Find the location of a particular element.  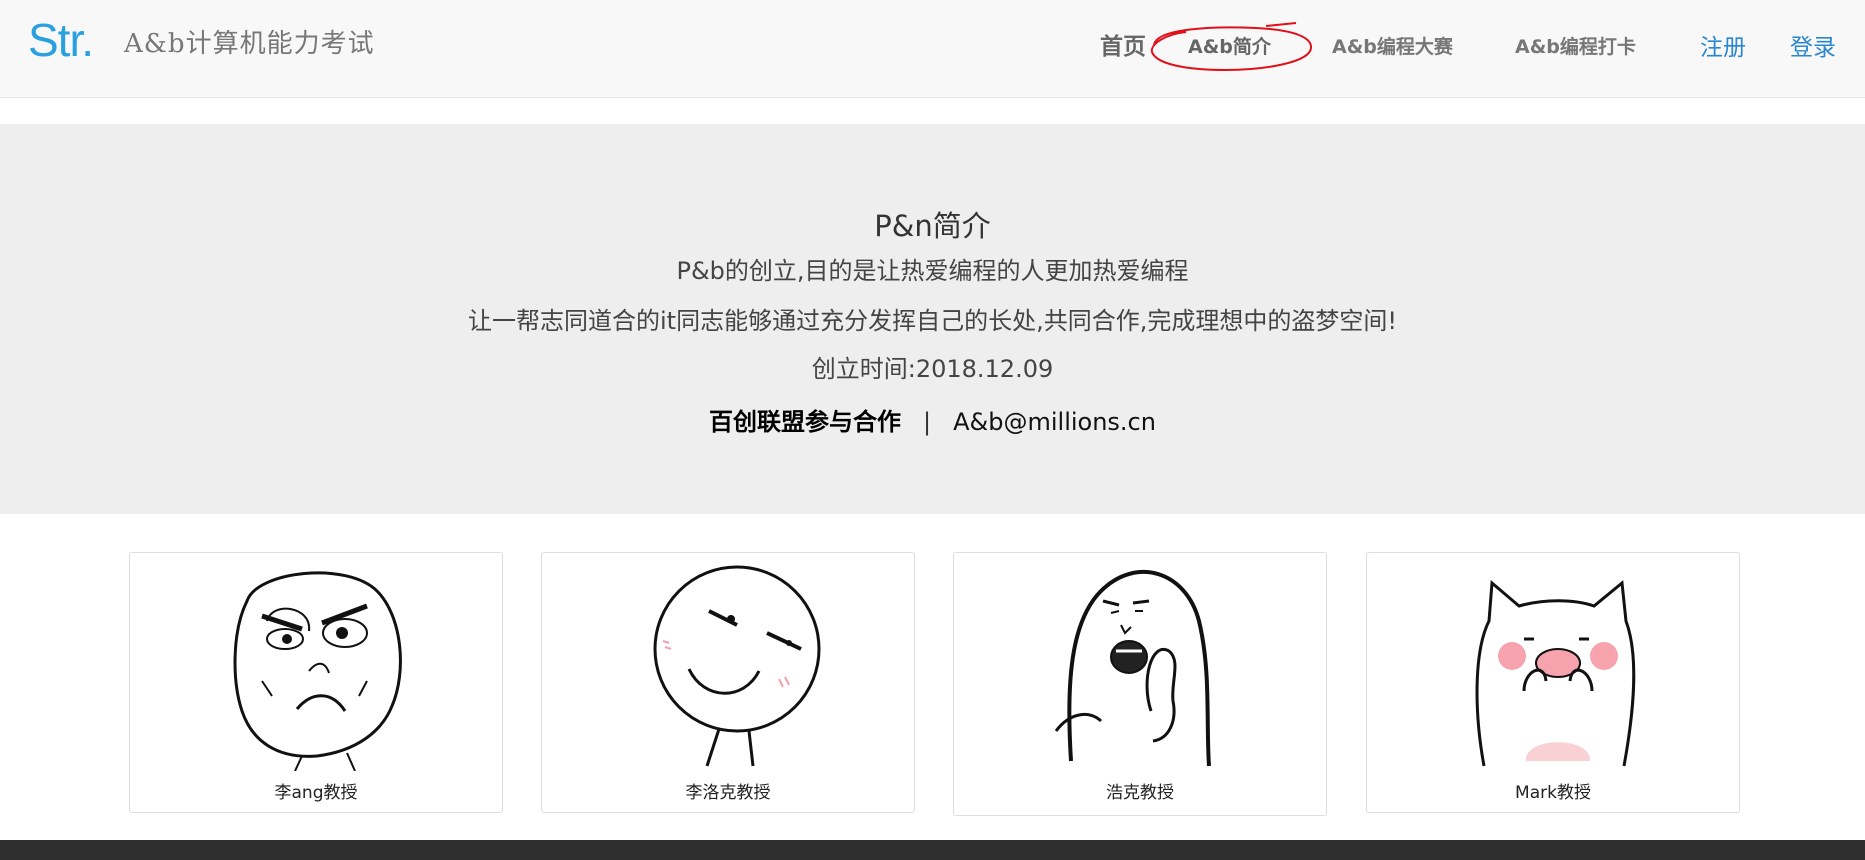

professor-name: 李ang教授 is located at coordinates (316, 793).